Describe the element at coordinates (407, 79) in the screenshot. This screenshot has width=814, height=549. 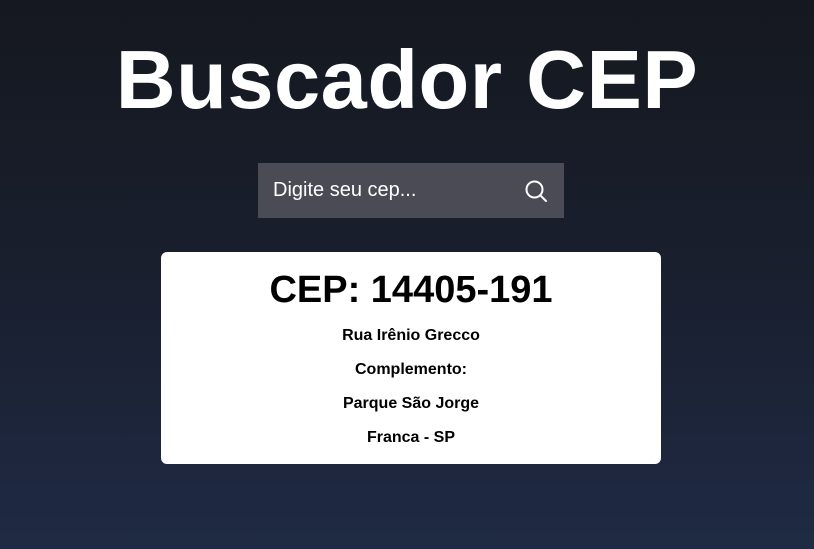
I see `page-title: Buscador CEP` at that location.